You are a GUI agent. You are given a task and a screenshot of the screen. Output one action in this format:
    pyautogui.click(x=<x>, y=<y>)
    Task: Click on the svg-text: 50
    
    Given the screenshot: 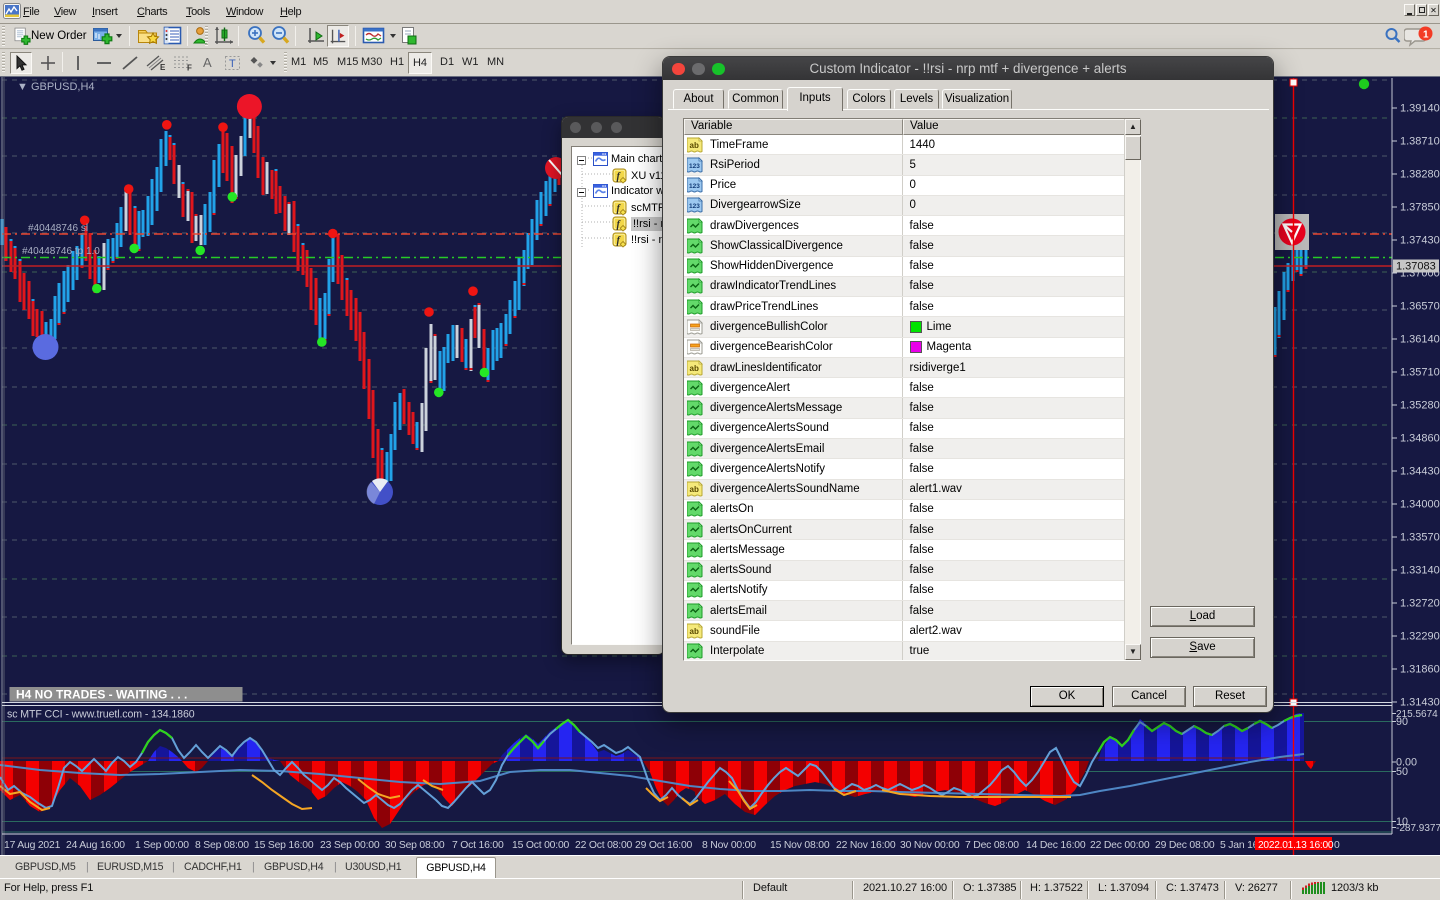 What is the action you would take?
    pyautogui.click(x=1402, y=772)
    